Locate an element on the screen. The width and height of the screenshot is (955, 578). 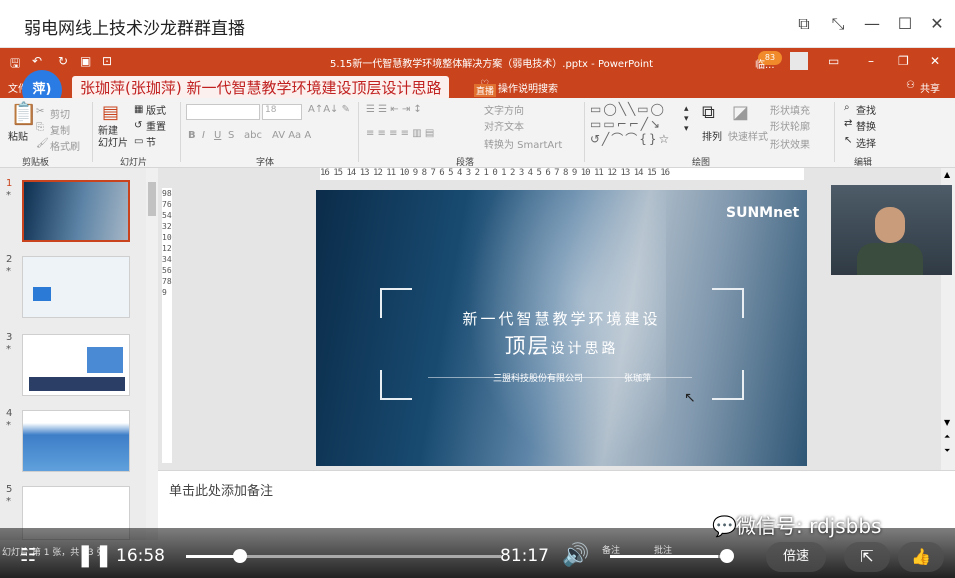
fill-button: 形状填充 is located at coordinates (790, 109).